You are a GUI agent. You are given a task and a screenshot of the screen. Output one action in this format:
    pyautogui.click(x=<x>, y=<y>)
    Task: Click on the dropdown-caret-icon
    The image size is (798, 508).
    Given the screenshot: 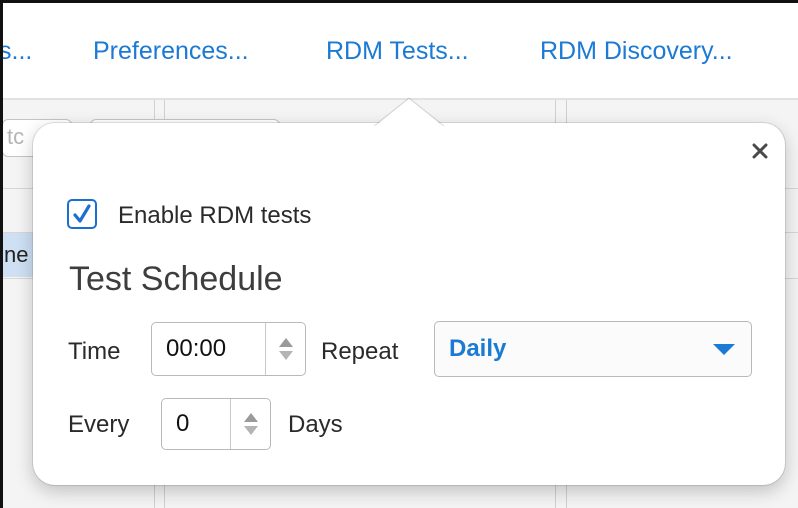 What is the action you would take?
    pyautogui.click(x=724, y=349)
    